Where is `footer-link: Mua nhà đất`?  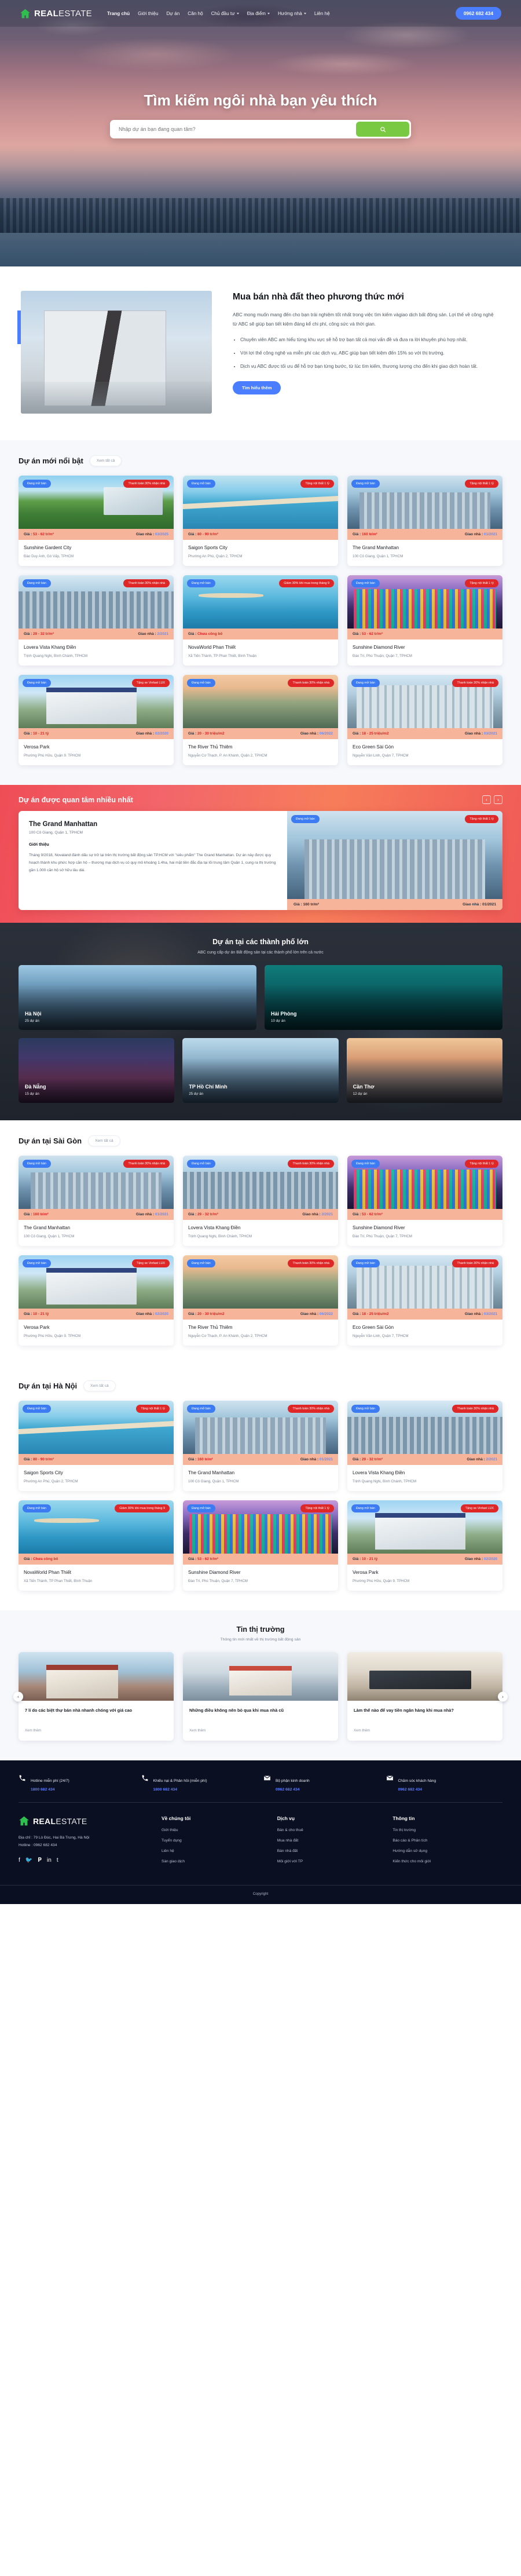 footer-link: Mua nhà đất is located at coordinates (332, 1841).